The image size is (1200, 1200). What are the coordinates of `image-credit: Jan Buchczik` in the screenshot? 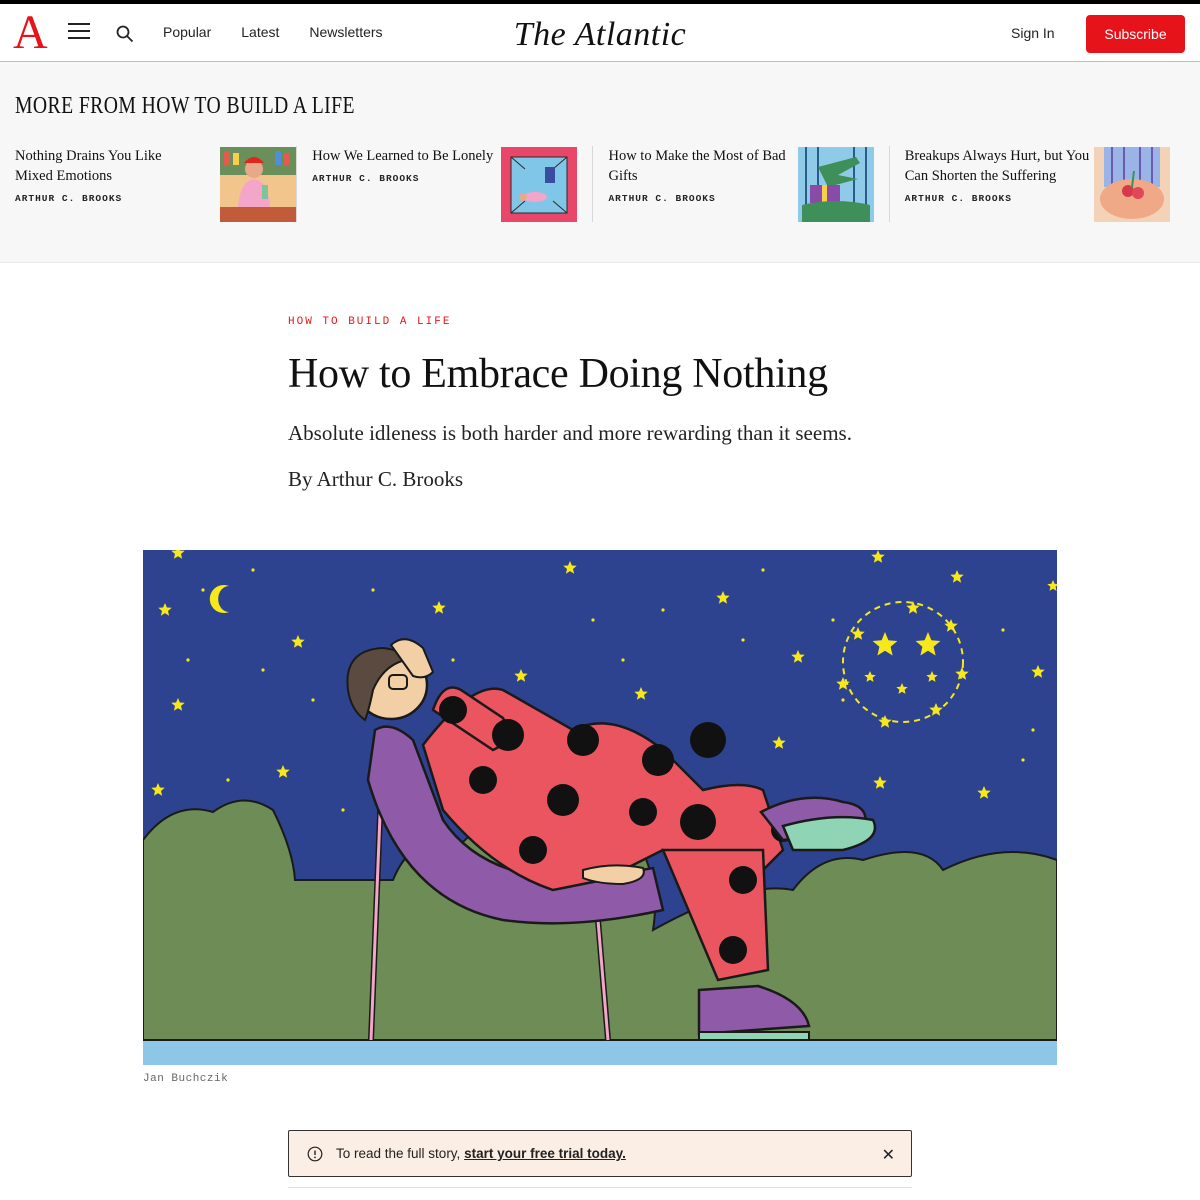 It's located at (186, 1079).